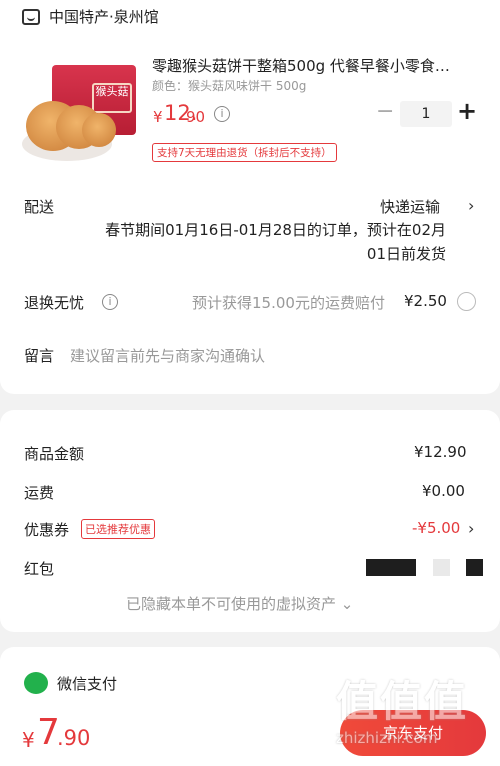  What do you see at coordinates (426, 114) in the screenshot?
I see `quantity-input: 1` at bounding box center [426, 114].